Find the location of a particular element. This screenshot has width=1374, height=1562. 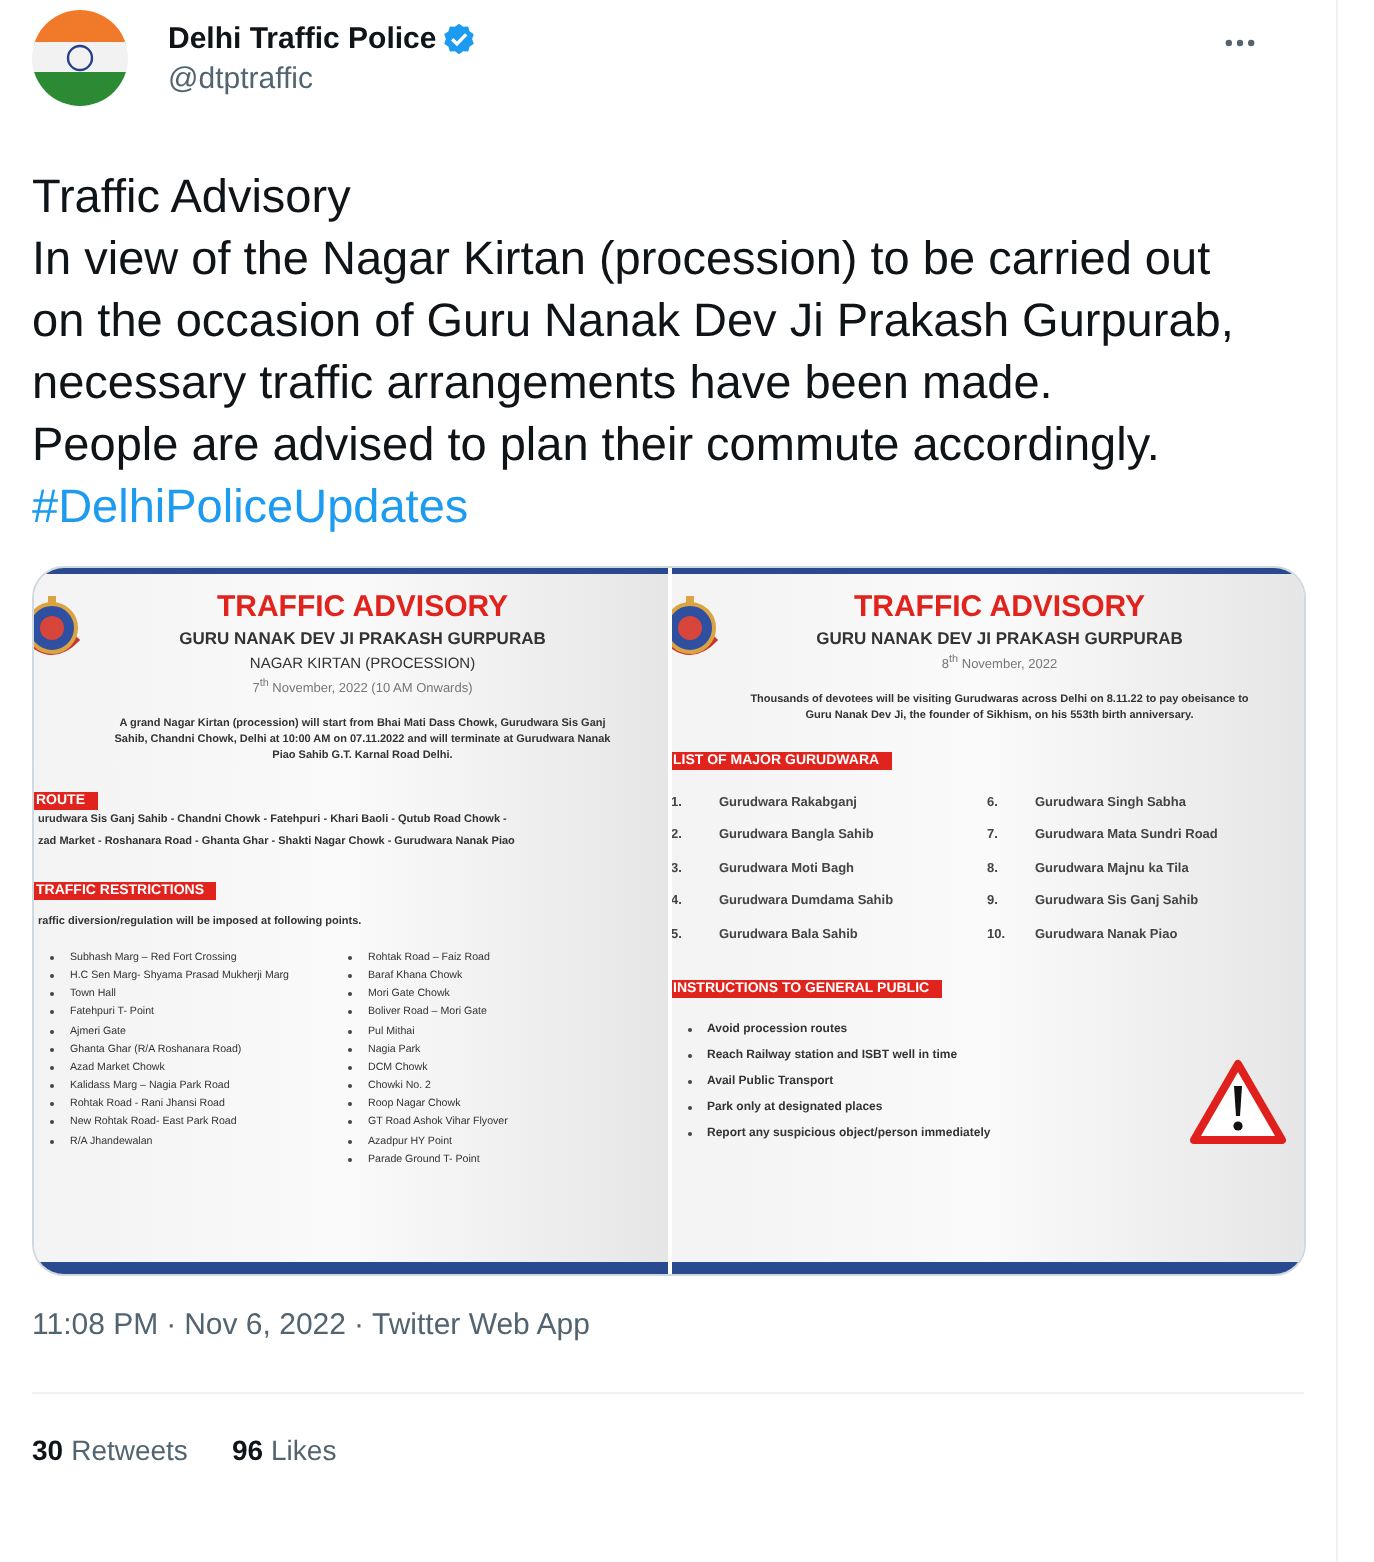

tweet-date: Nov 6, 2022 is located at coordinates (265, 1328).